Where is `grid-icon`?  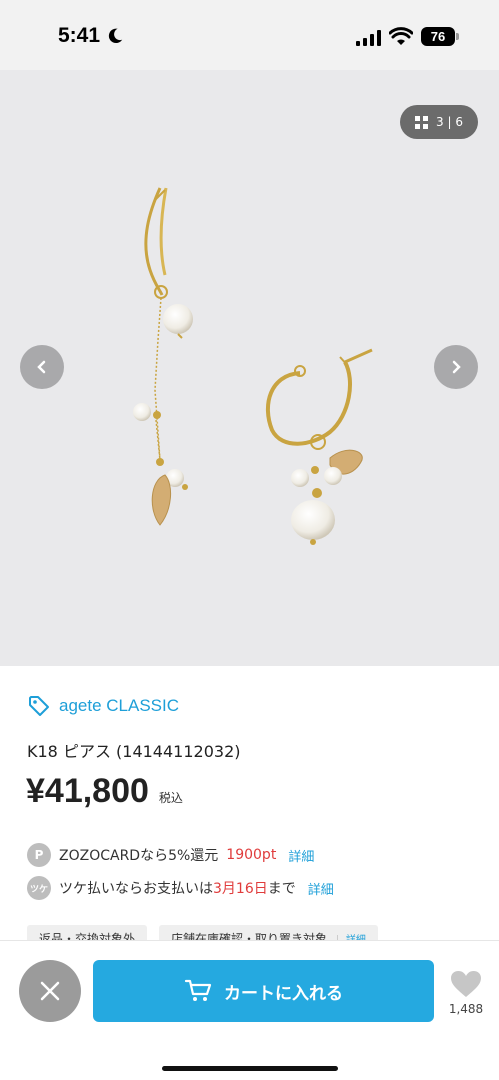 grid-icon is located at coordinates (422, 122).